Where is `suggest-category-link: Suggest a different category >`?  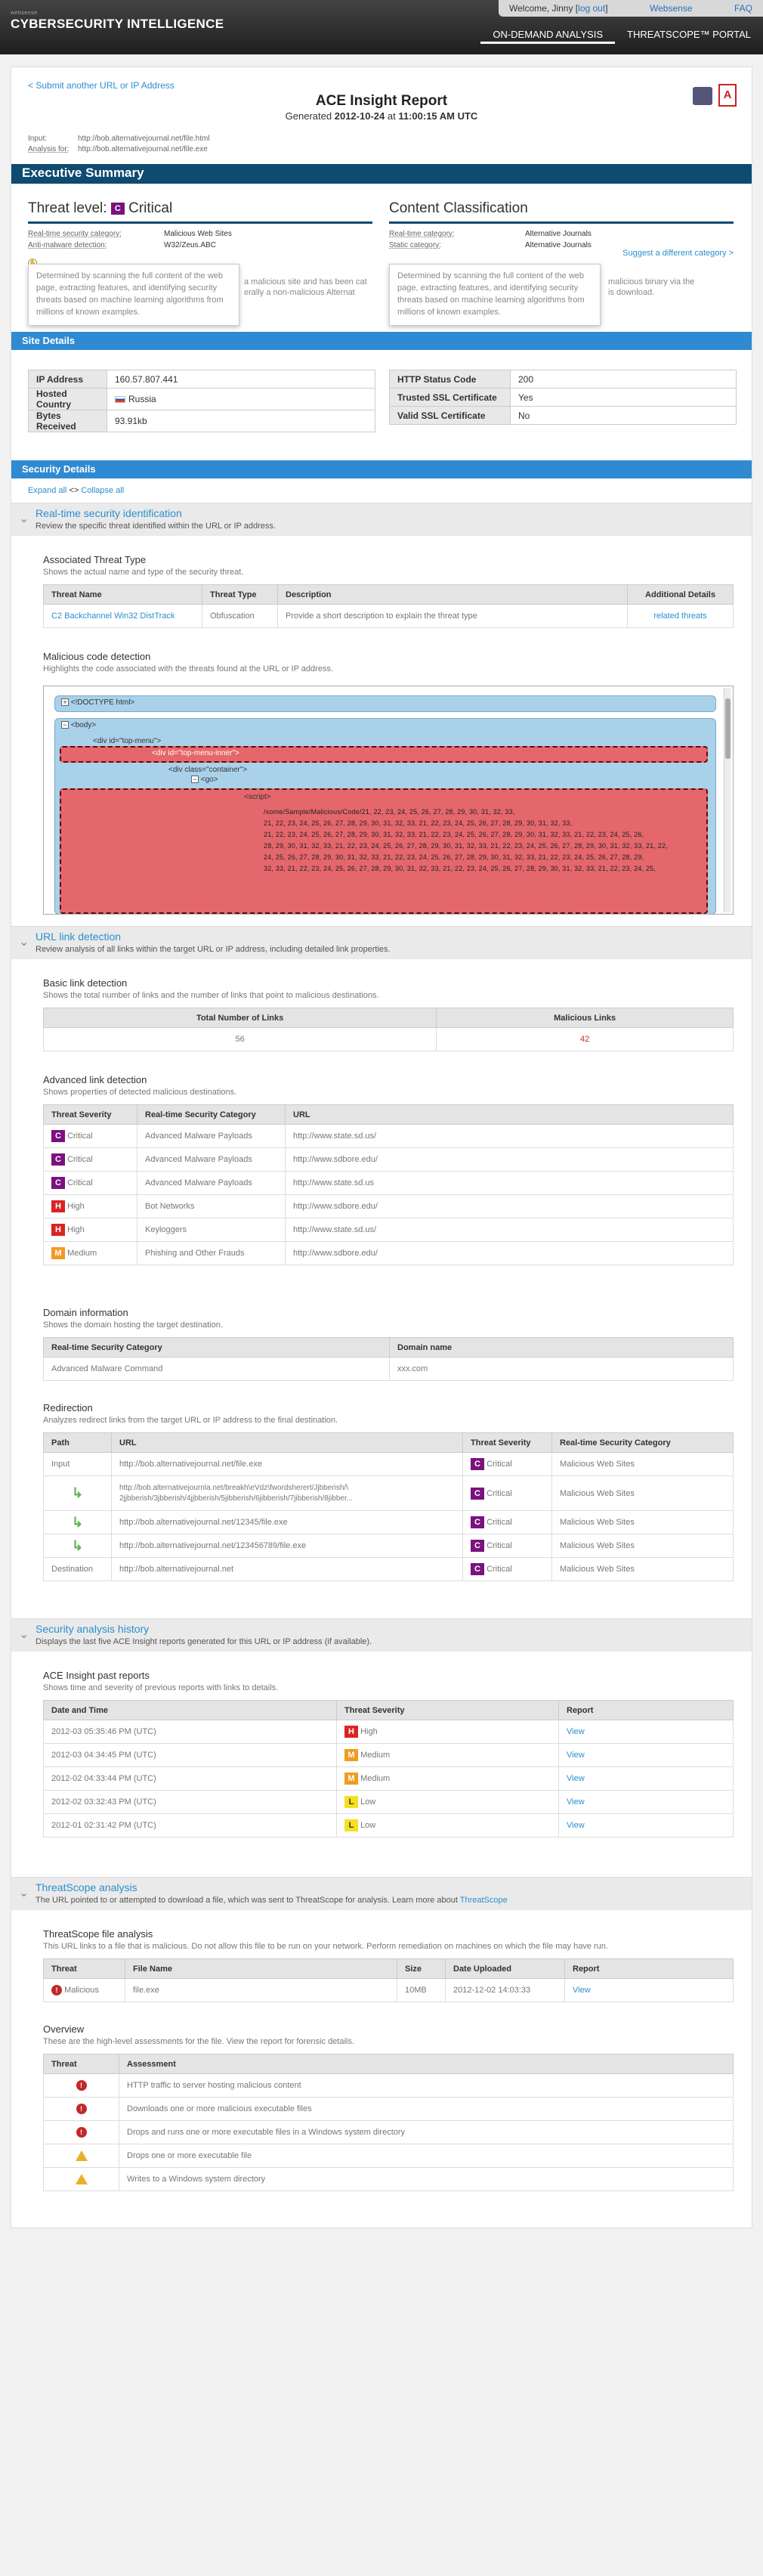 suggest-category-link: Suggest a different category > is located at coordinates (678, 253).